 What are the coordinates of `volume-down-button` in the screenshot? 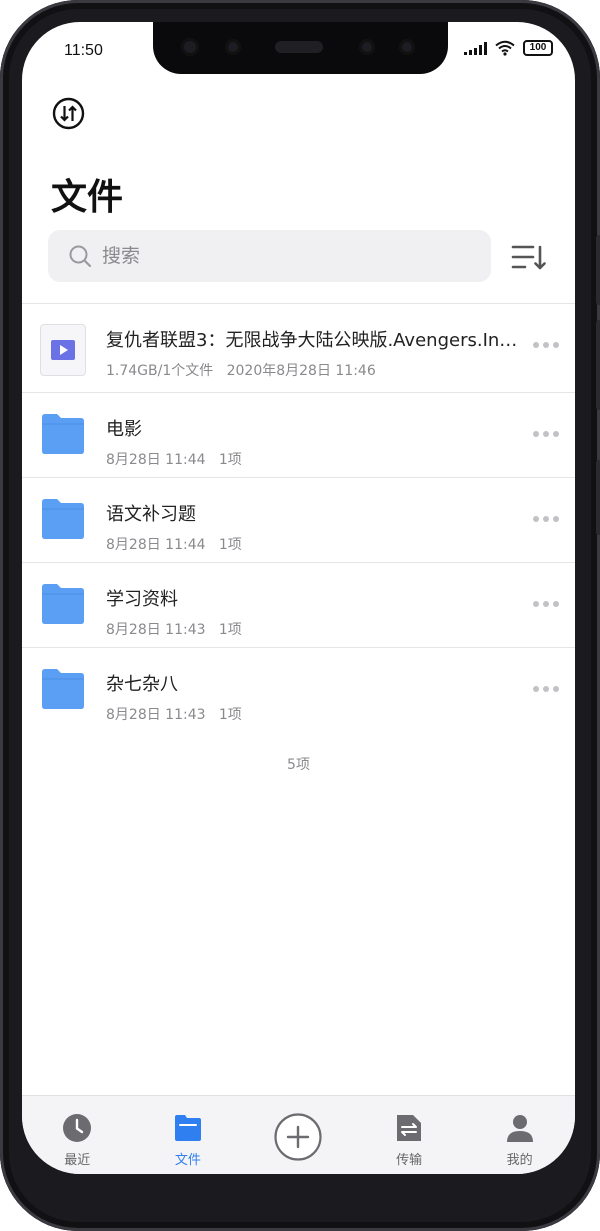 It's located at (598, 365).